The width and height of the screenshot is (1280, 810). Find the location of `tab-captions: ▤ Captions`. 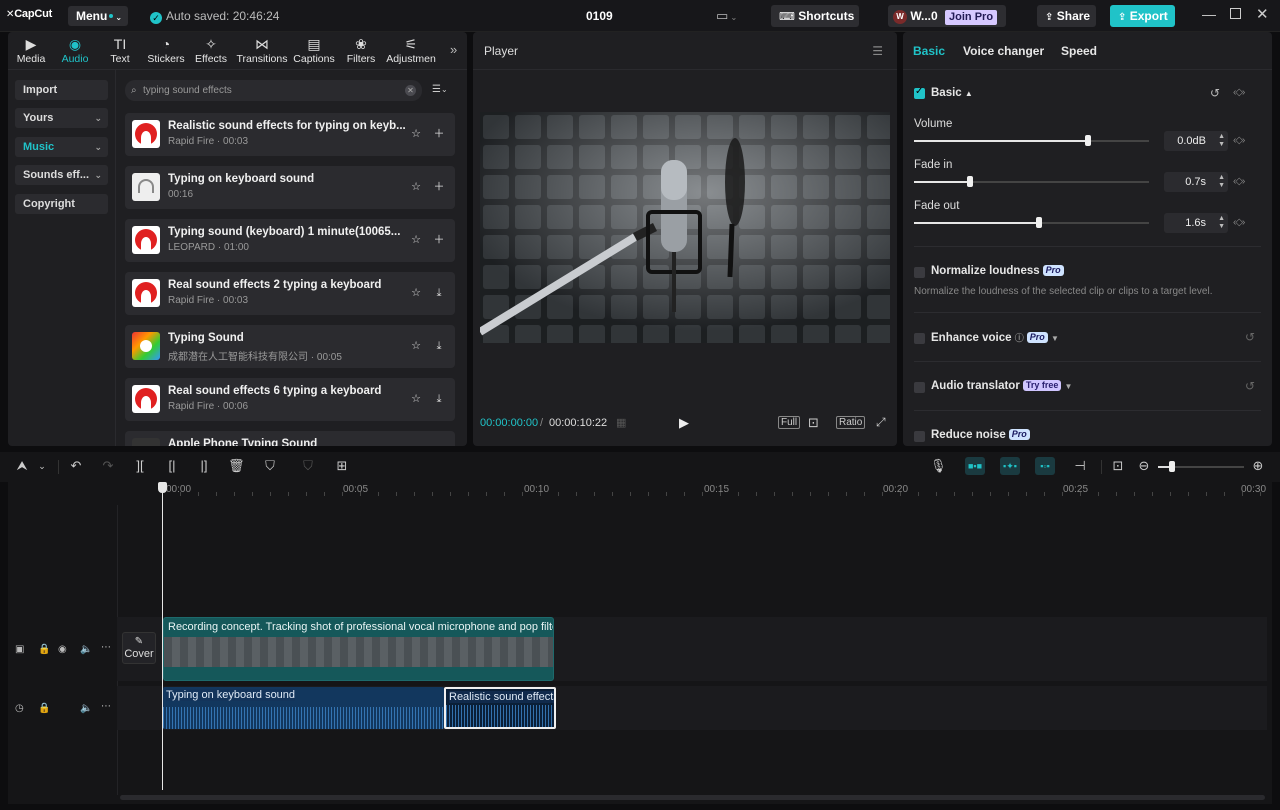

tab-captions: ▤ Captions is located at coordinates (314, 50).